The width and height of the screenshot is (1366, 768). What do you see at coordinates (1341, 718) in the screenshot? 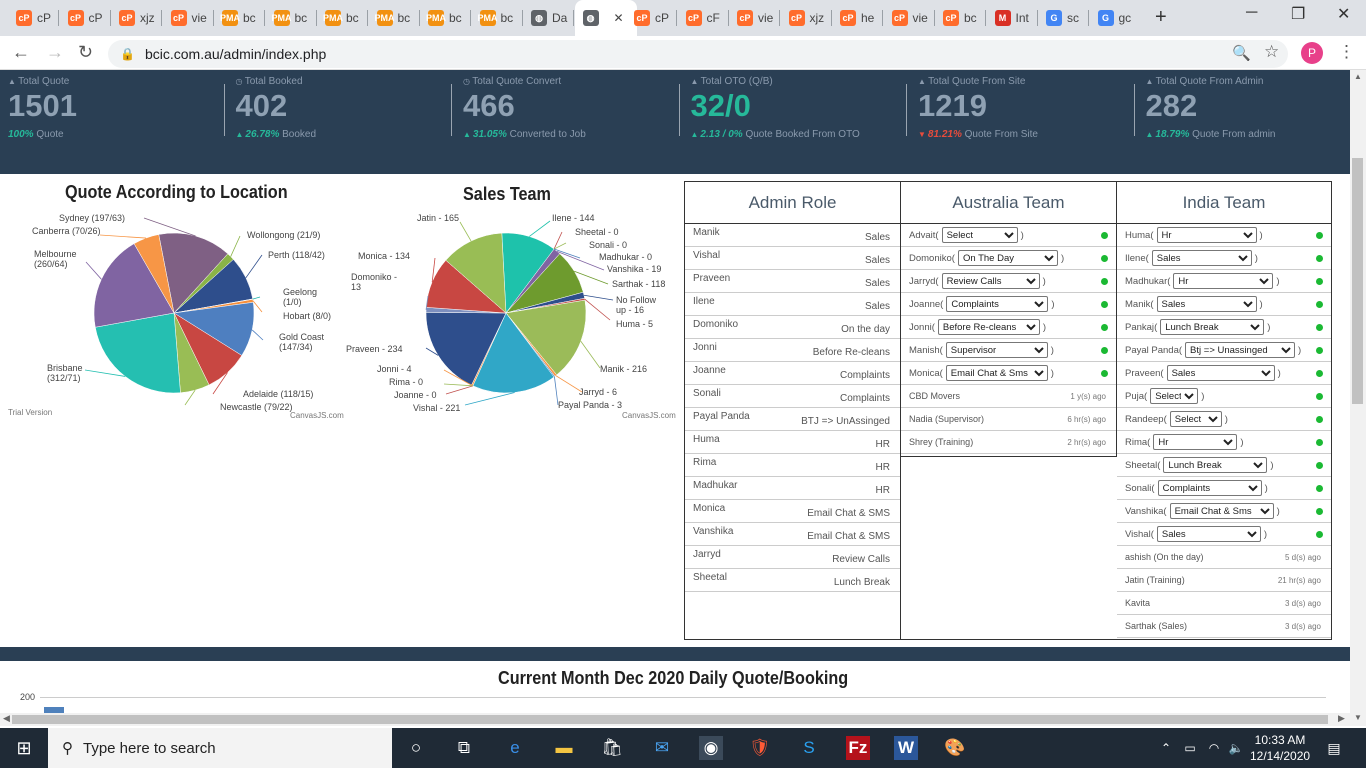
I see `scroll-right-icon: ▶` at bounding box center [1341, 718].